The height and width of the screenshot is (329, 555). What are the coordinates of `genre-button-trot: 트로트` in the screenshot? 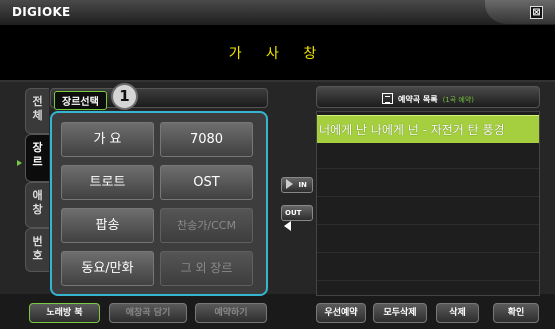 It's located at (107, 182).